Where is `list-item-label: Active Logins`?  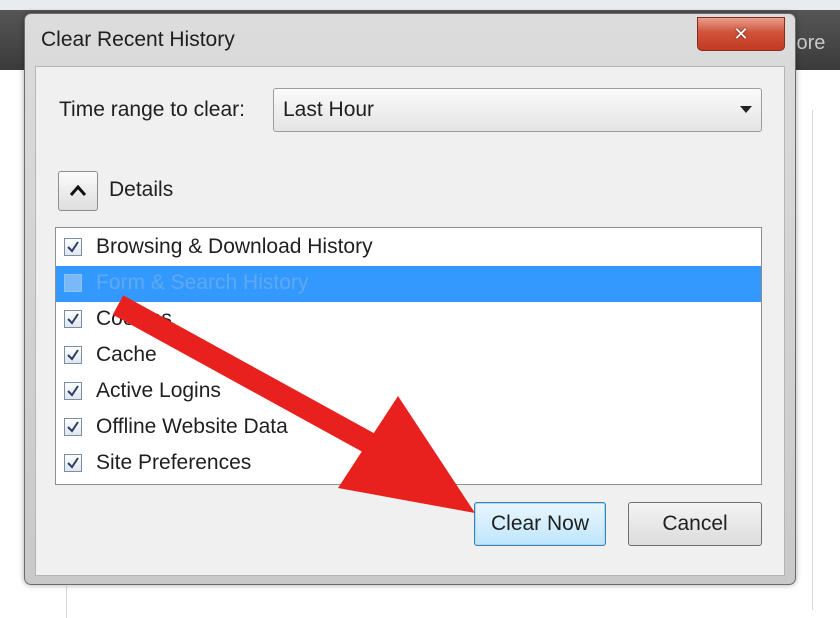
list-item-label: Active Logins is located at coordinates (158, 390).